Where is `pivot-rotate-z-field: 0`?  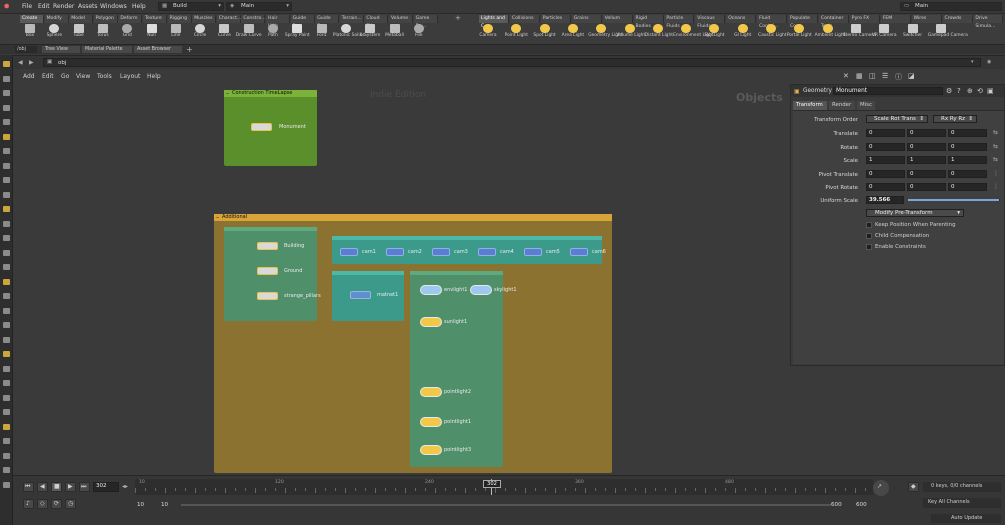
pivot-rotate-z-field: 0 is located at coordinates (967, 187).